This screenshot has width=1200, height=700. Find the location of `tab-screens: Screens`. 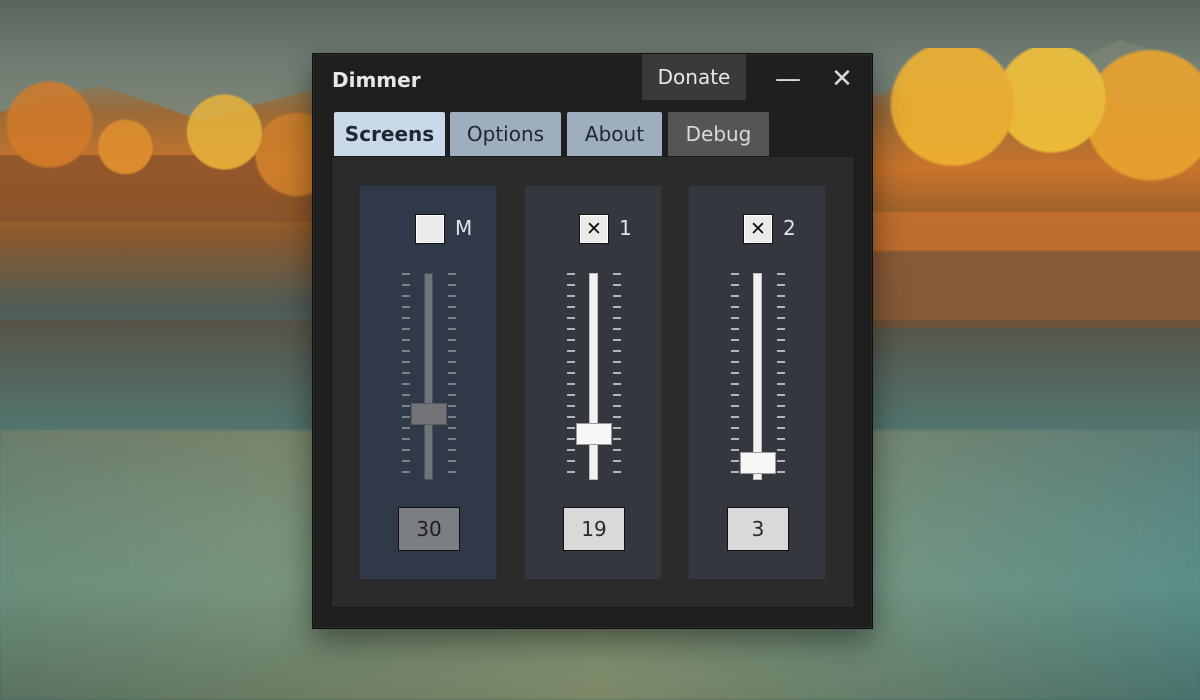

tab-screens: Screens is located at coordinates (389, 134).